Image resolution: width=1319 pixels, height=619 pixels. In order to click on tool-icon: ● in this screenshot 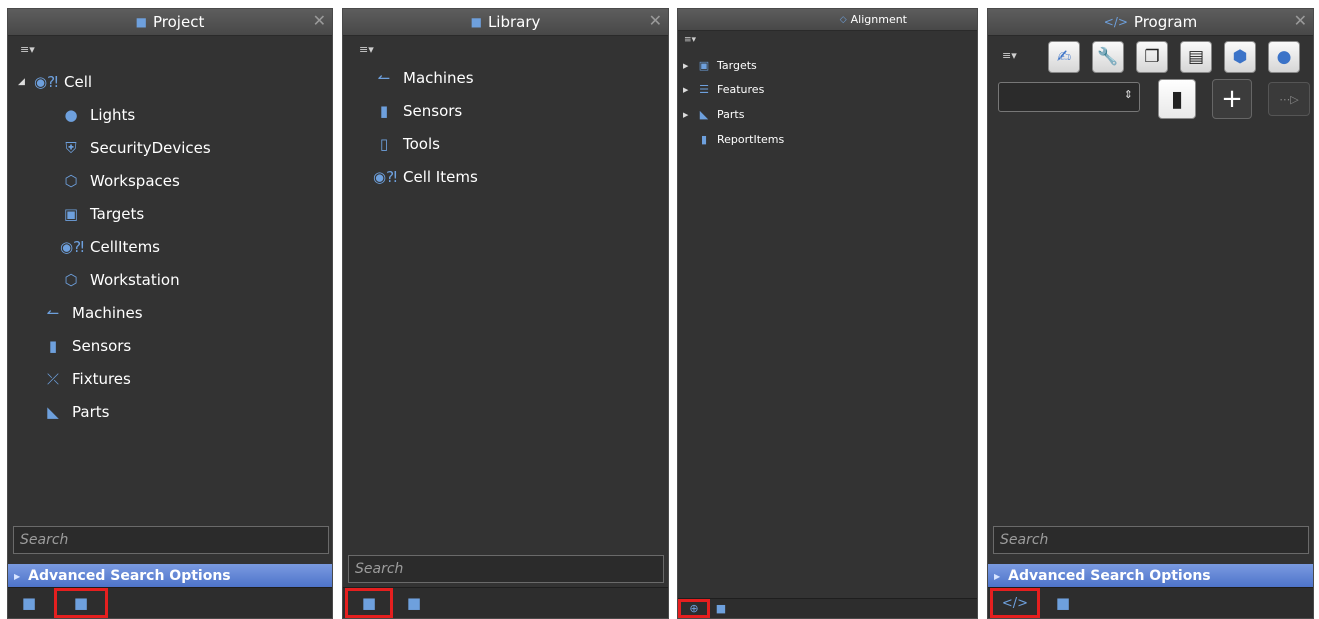, I will do `click(1284, 57)`.